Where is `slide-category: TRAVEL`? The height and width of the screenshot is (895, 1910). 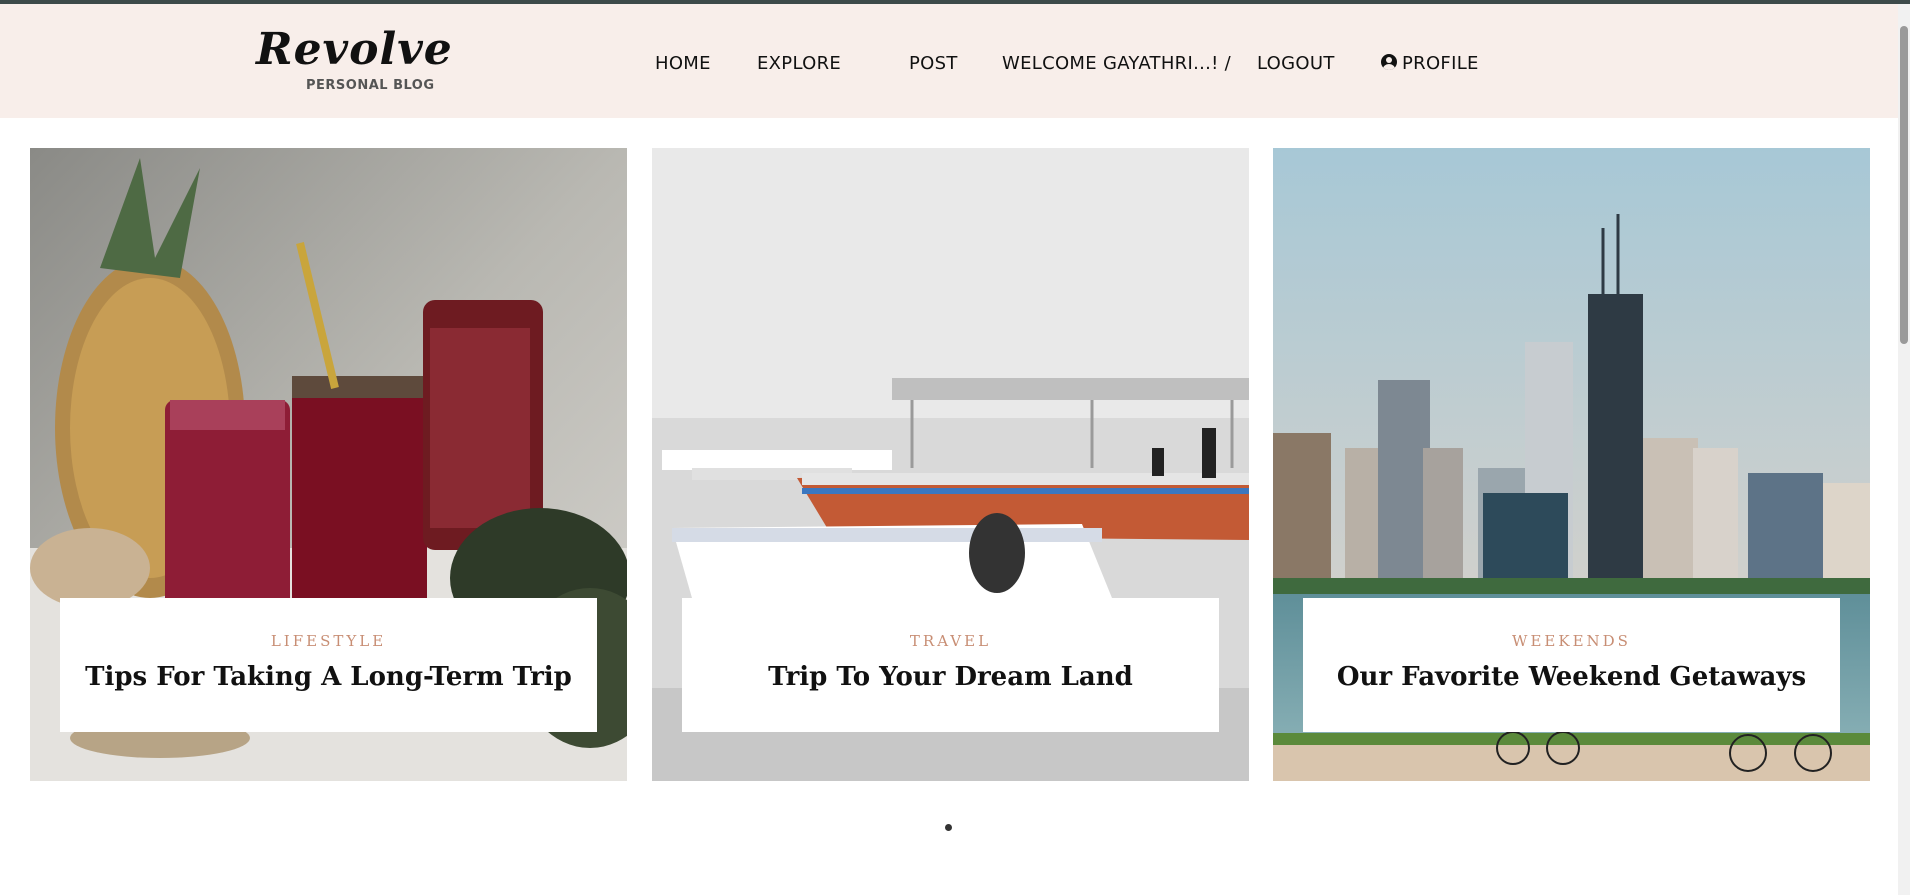
slide-category: TRAVEL is located at coordinates (950, 641).